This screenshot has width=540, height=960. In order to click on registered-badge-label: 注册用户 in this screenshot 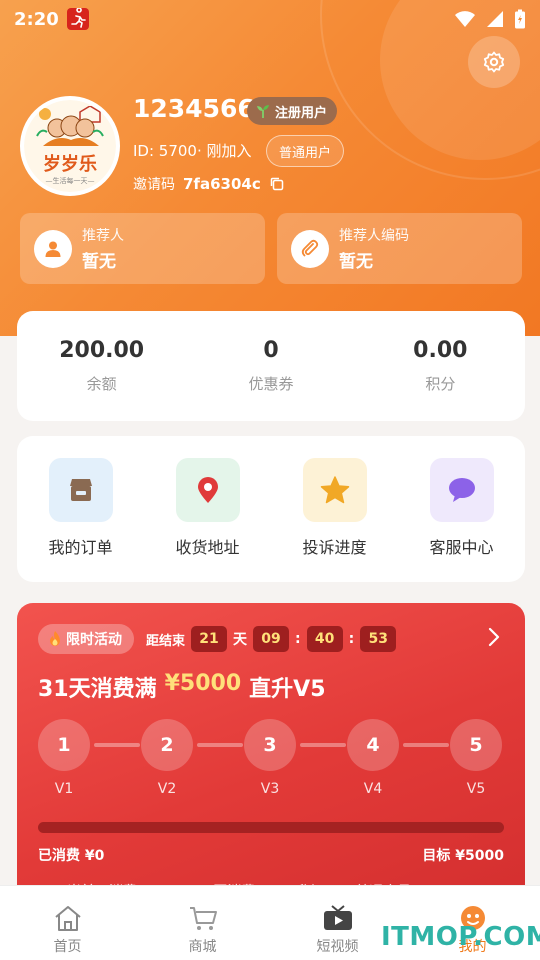, I will do `click(301, 113)`.